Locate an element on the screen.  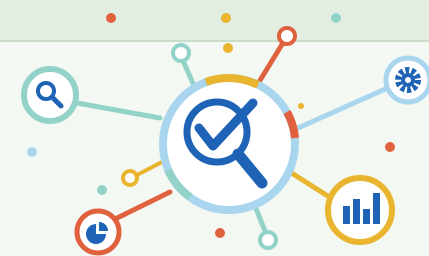
decor-dot-mid-left is located at coordinates (32, 152).